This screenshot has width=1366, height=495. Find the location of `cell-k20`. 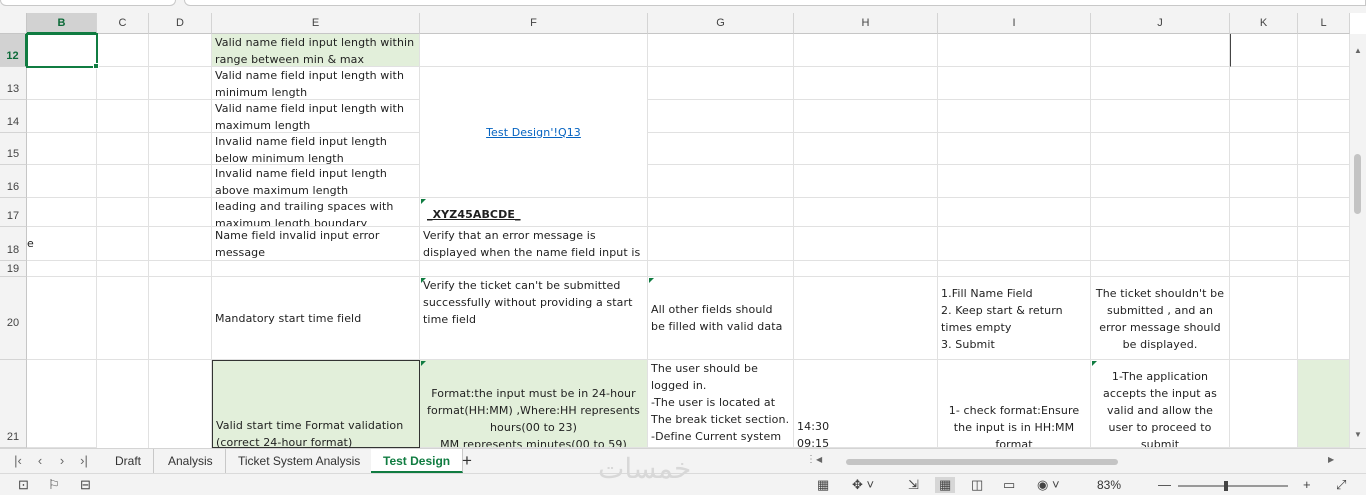

cell-k20 is located at coordinates (1264, 318).